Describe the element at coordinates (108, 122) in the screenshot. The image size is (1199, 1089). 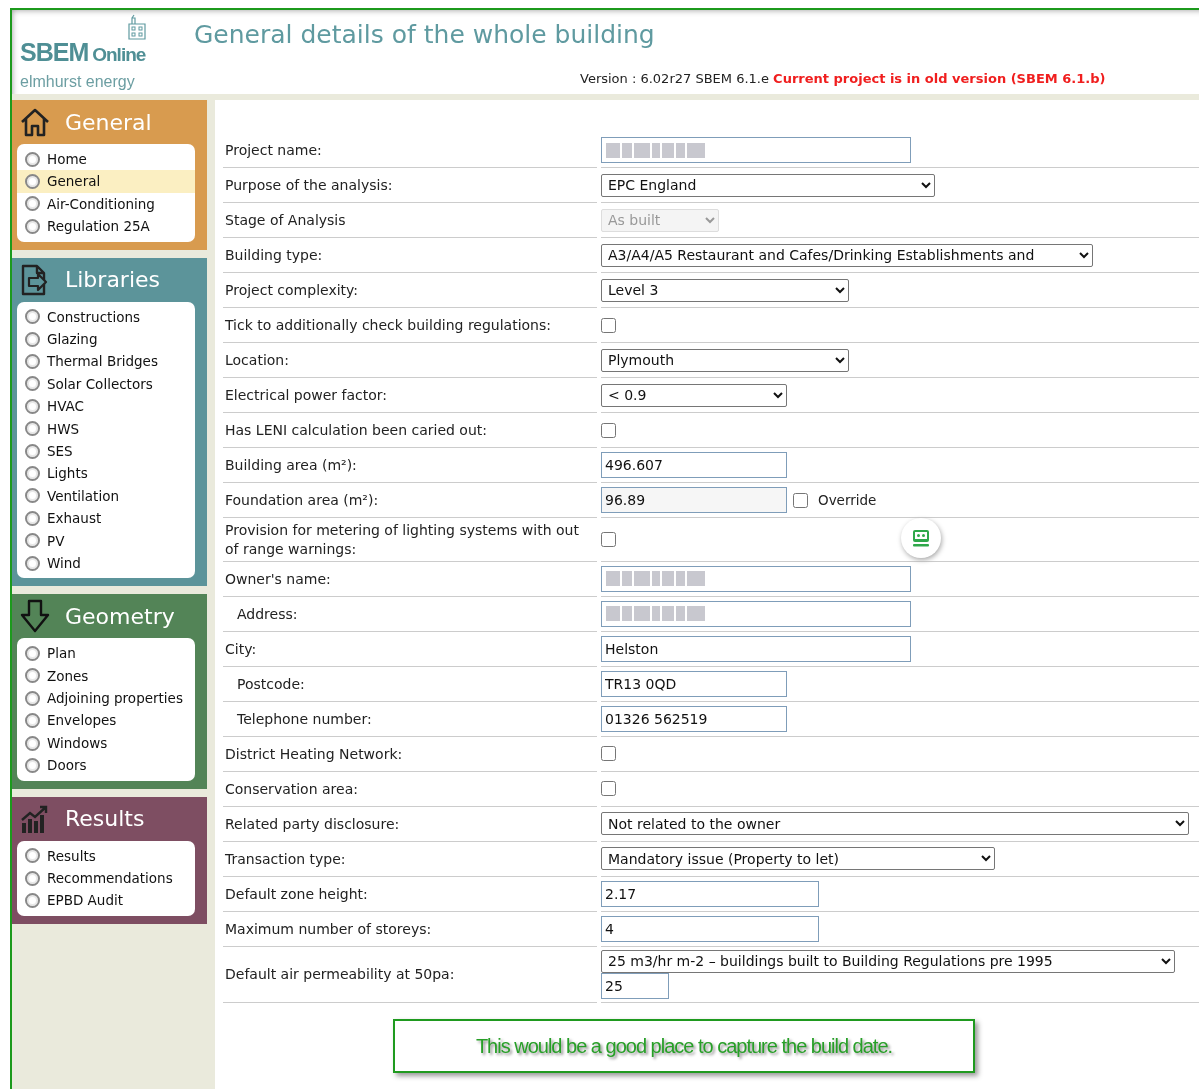
I see `section-title: General` at that location.